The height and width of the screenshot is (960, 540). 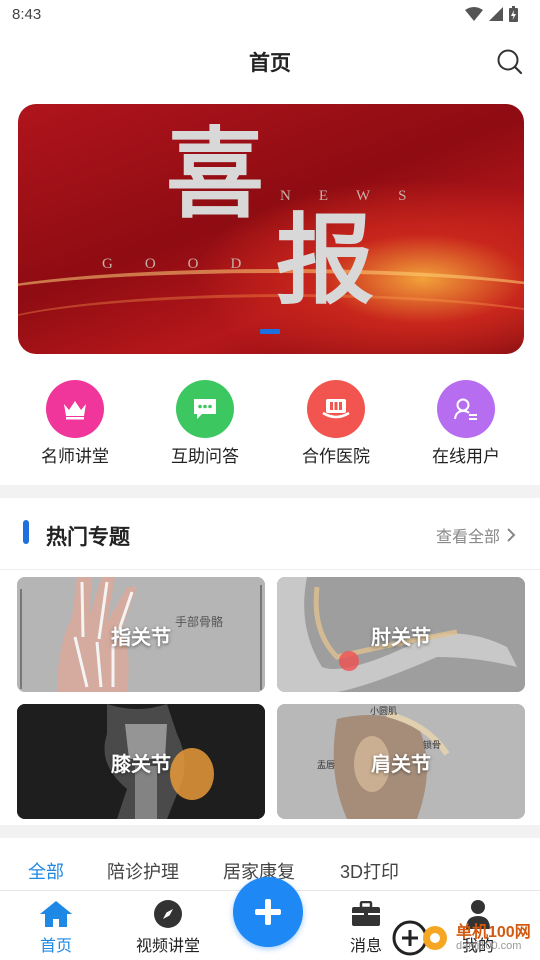 I want to click on quick-nav-item-online-users: 在线用户, so click(x=466, y=423).